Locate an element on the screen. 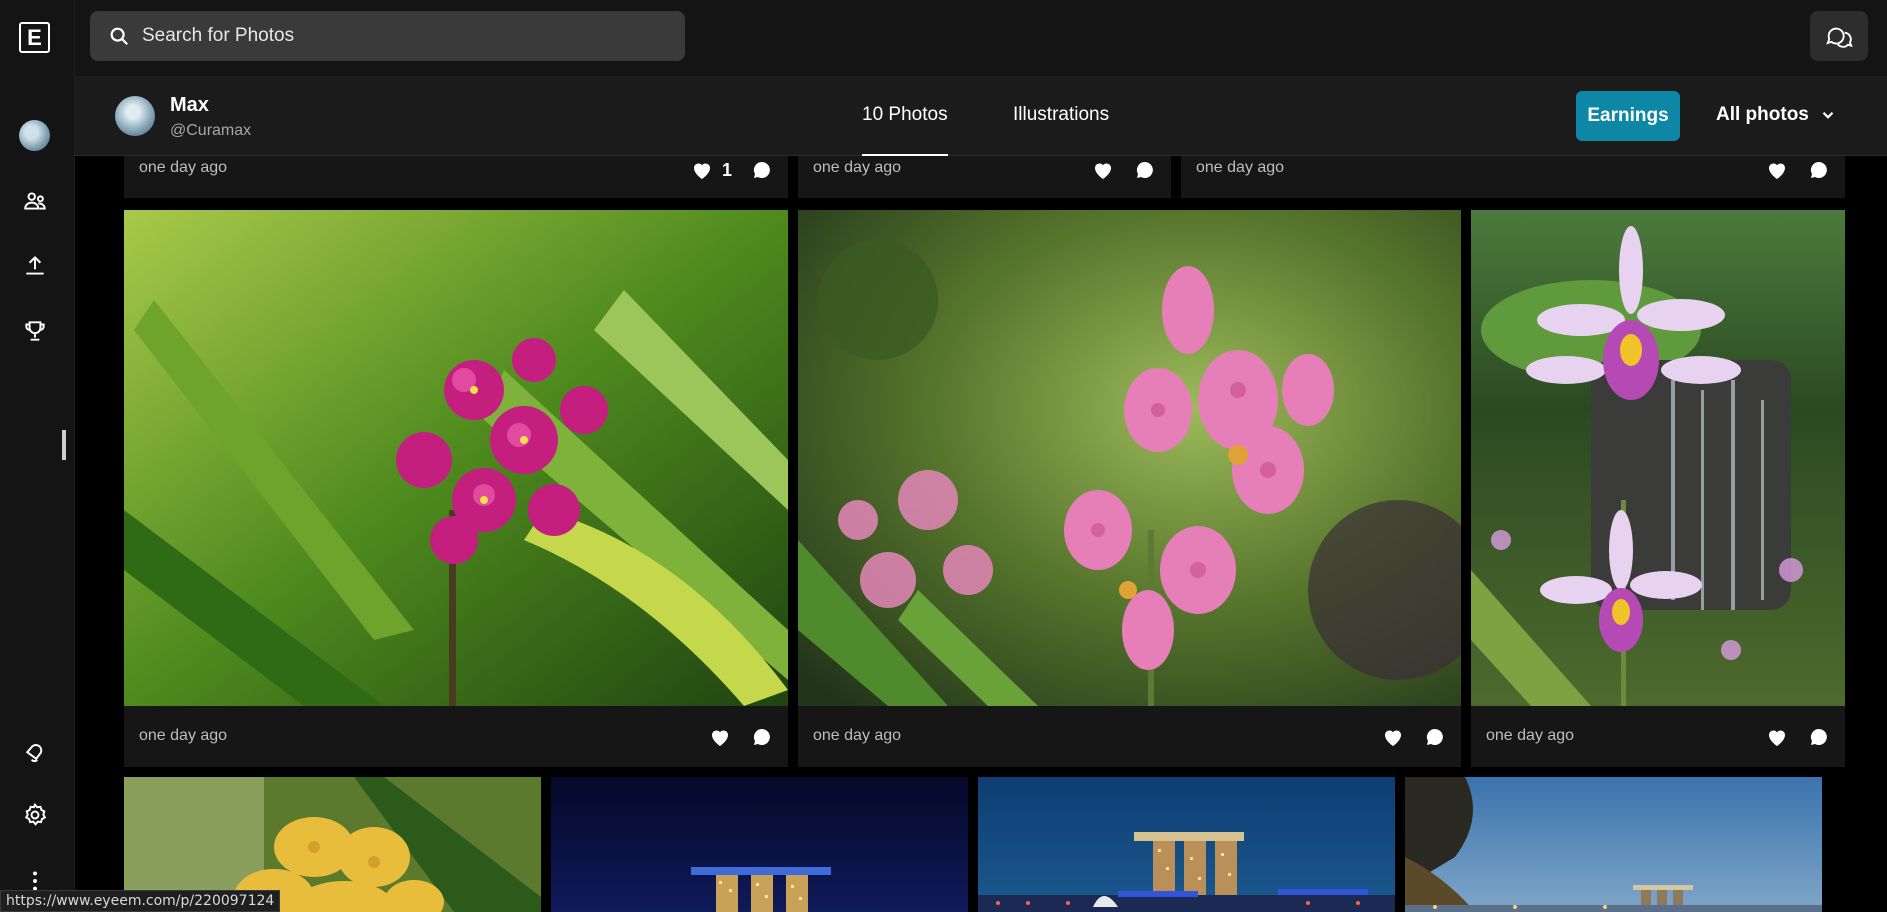  card-footer-2: one day ago is located at coordinates (984, 177).